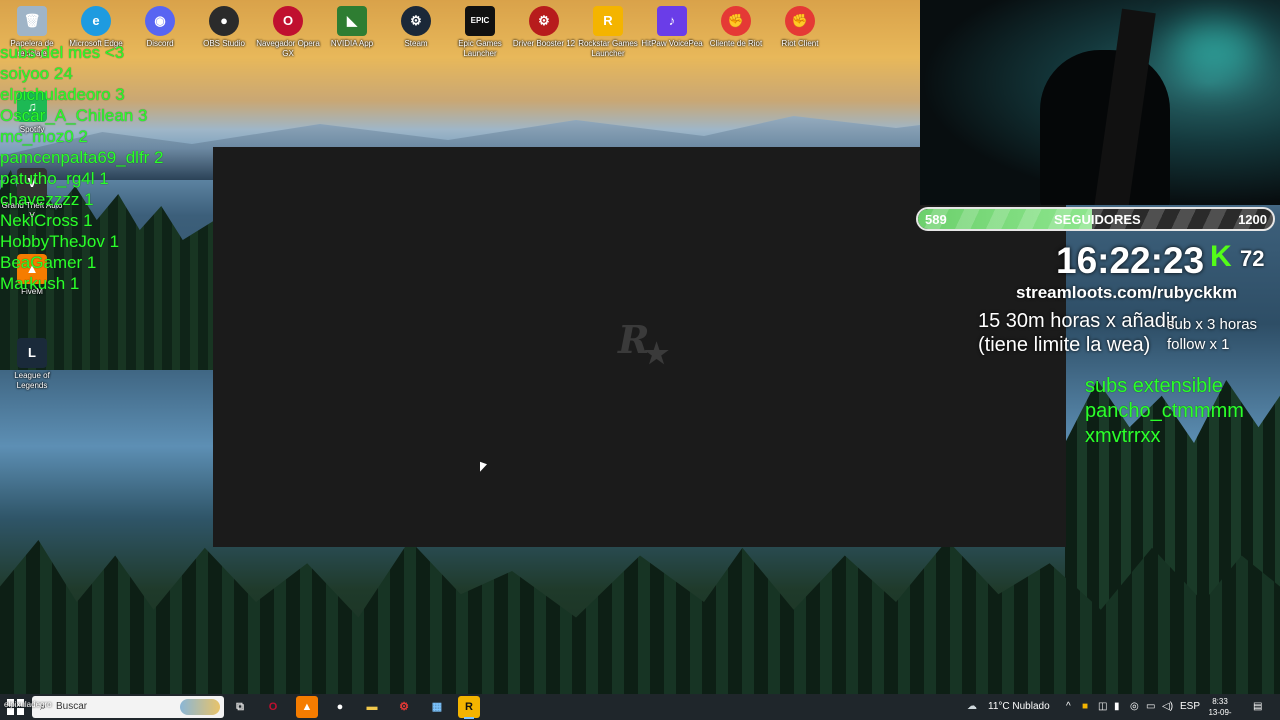  Describe the element at coordinates (1252, 219) in the screenshot. I see `followers-goal: 1200` at that location.